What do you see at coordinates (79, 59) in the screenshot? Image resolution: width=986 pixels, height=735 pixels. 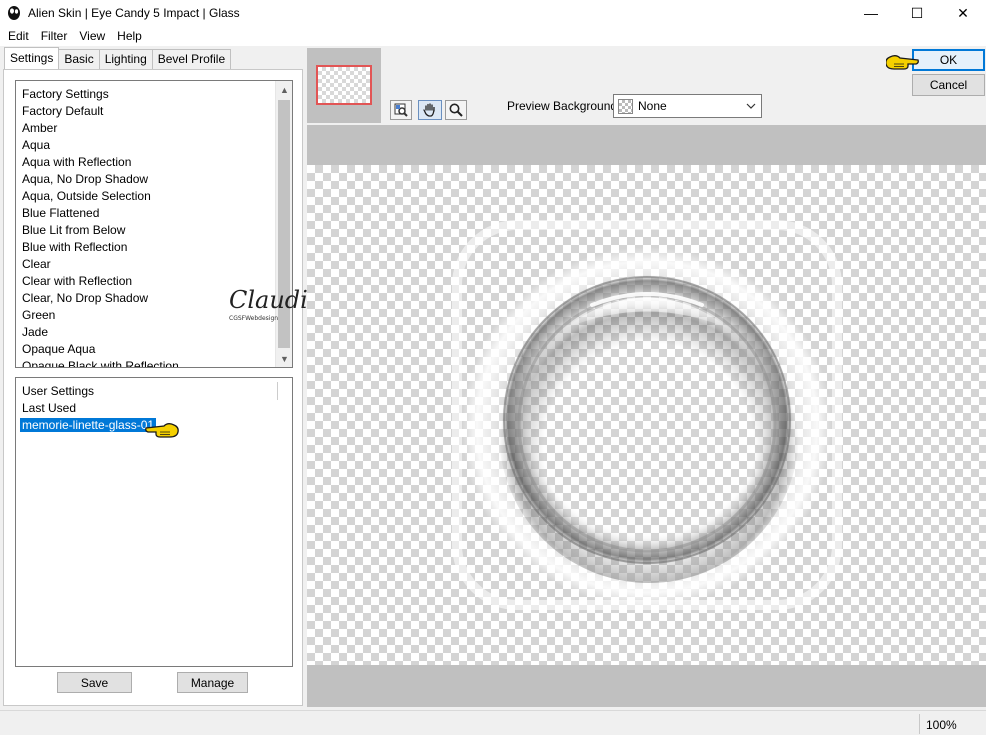 I see `tab-basic: Basic` at bounding box center [79, 59].